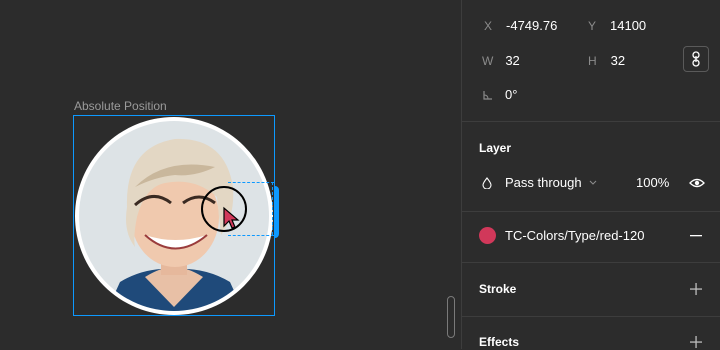  I want to click on link-icon, so click(696, 59).